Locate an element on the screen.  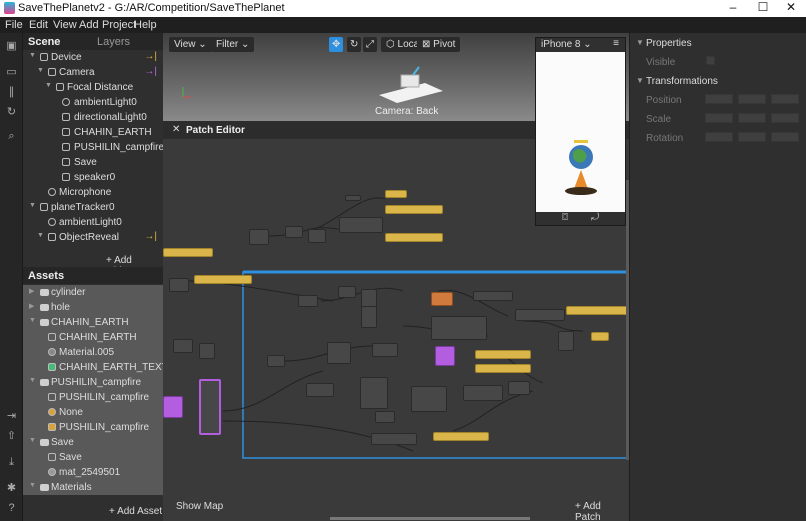
asset-chahin-earth-mesh: CHAHIN_EARTH is located at coordinates (93, 337).